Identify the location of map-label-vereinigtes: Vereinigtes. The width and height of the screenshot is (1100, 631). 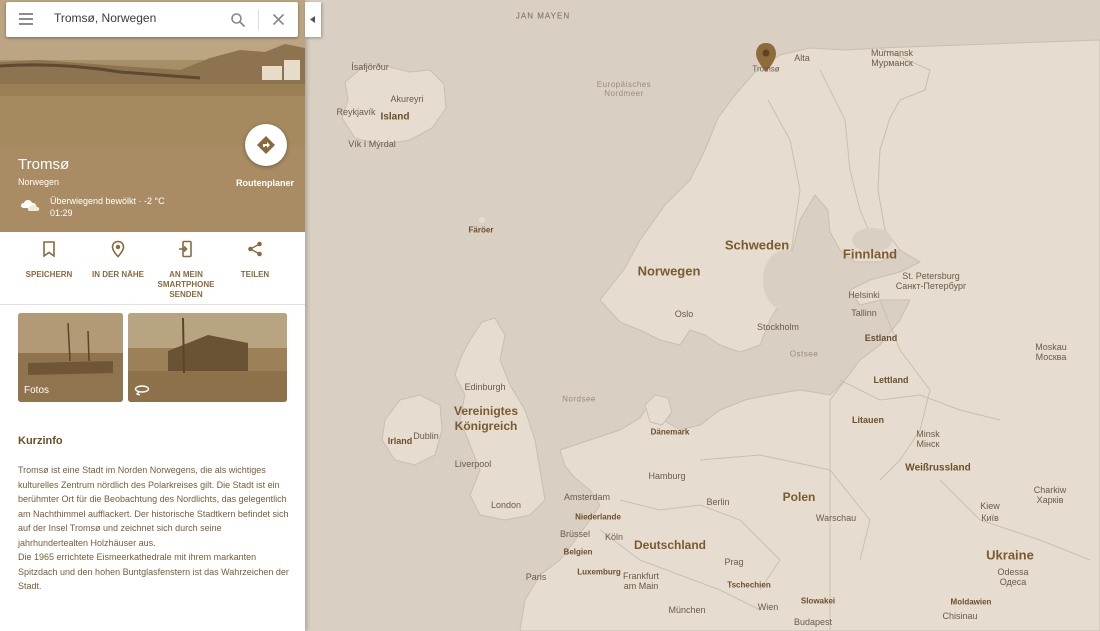
(486, 411).